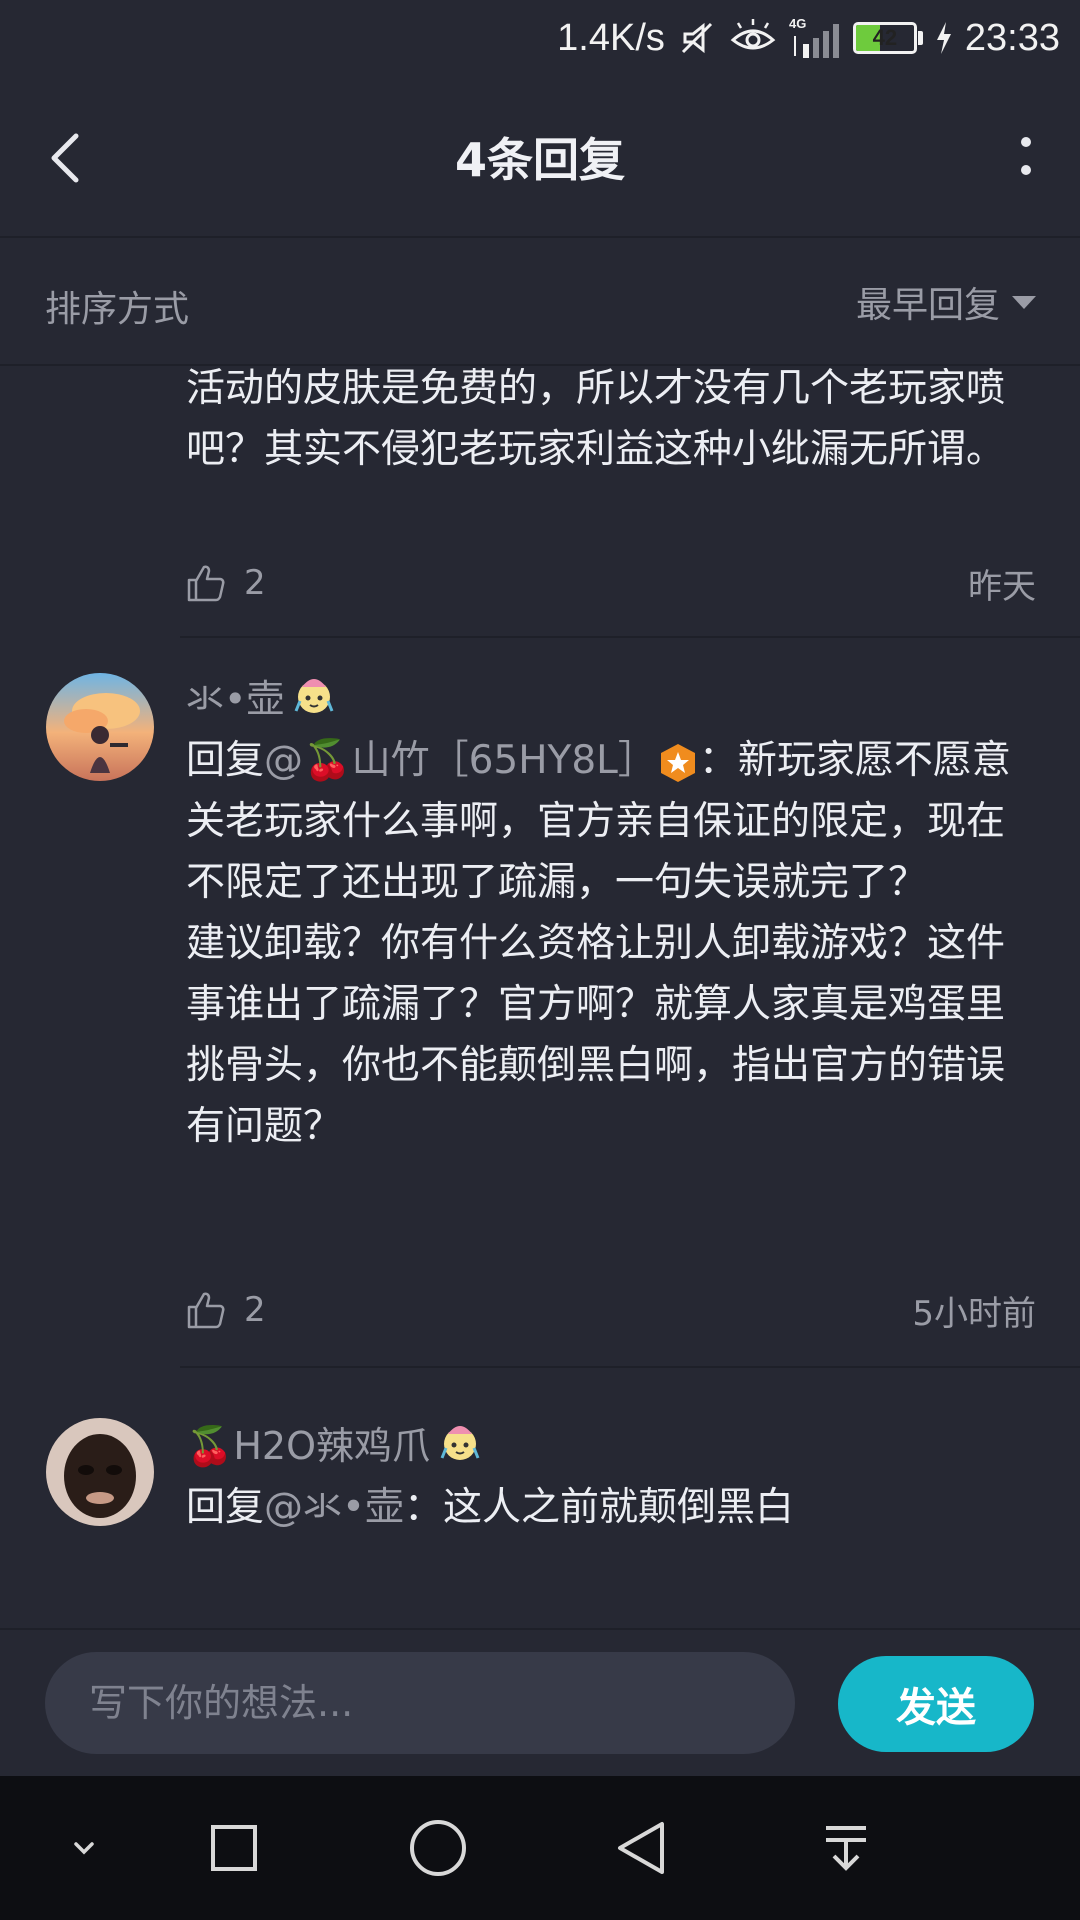 This screenshot has width=1080, height=1920. Describe the element at coordinates (611, 695) in the screenshot. I see `comment-username: 氺•壶` at that location.